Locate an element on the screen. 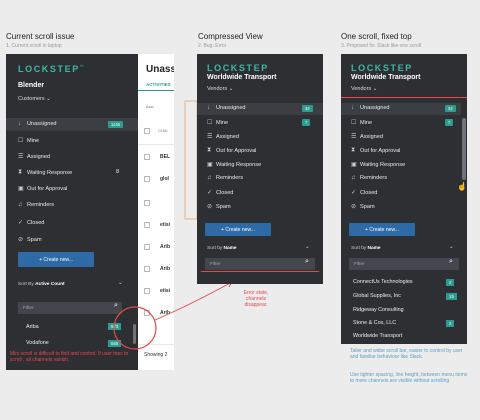 The image size is (480, 420). scroll-highlight-circle is located at coordinates (135, 328).